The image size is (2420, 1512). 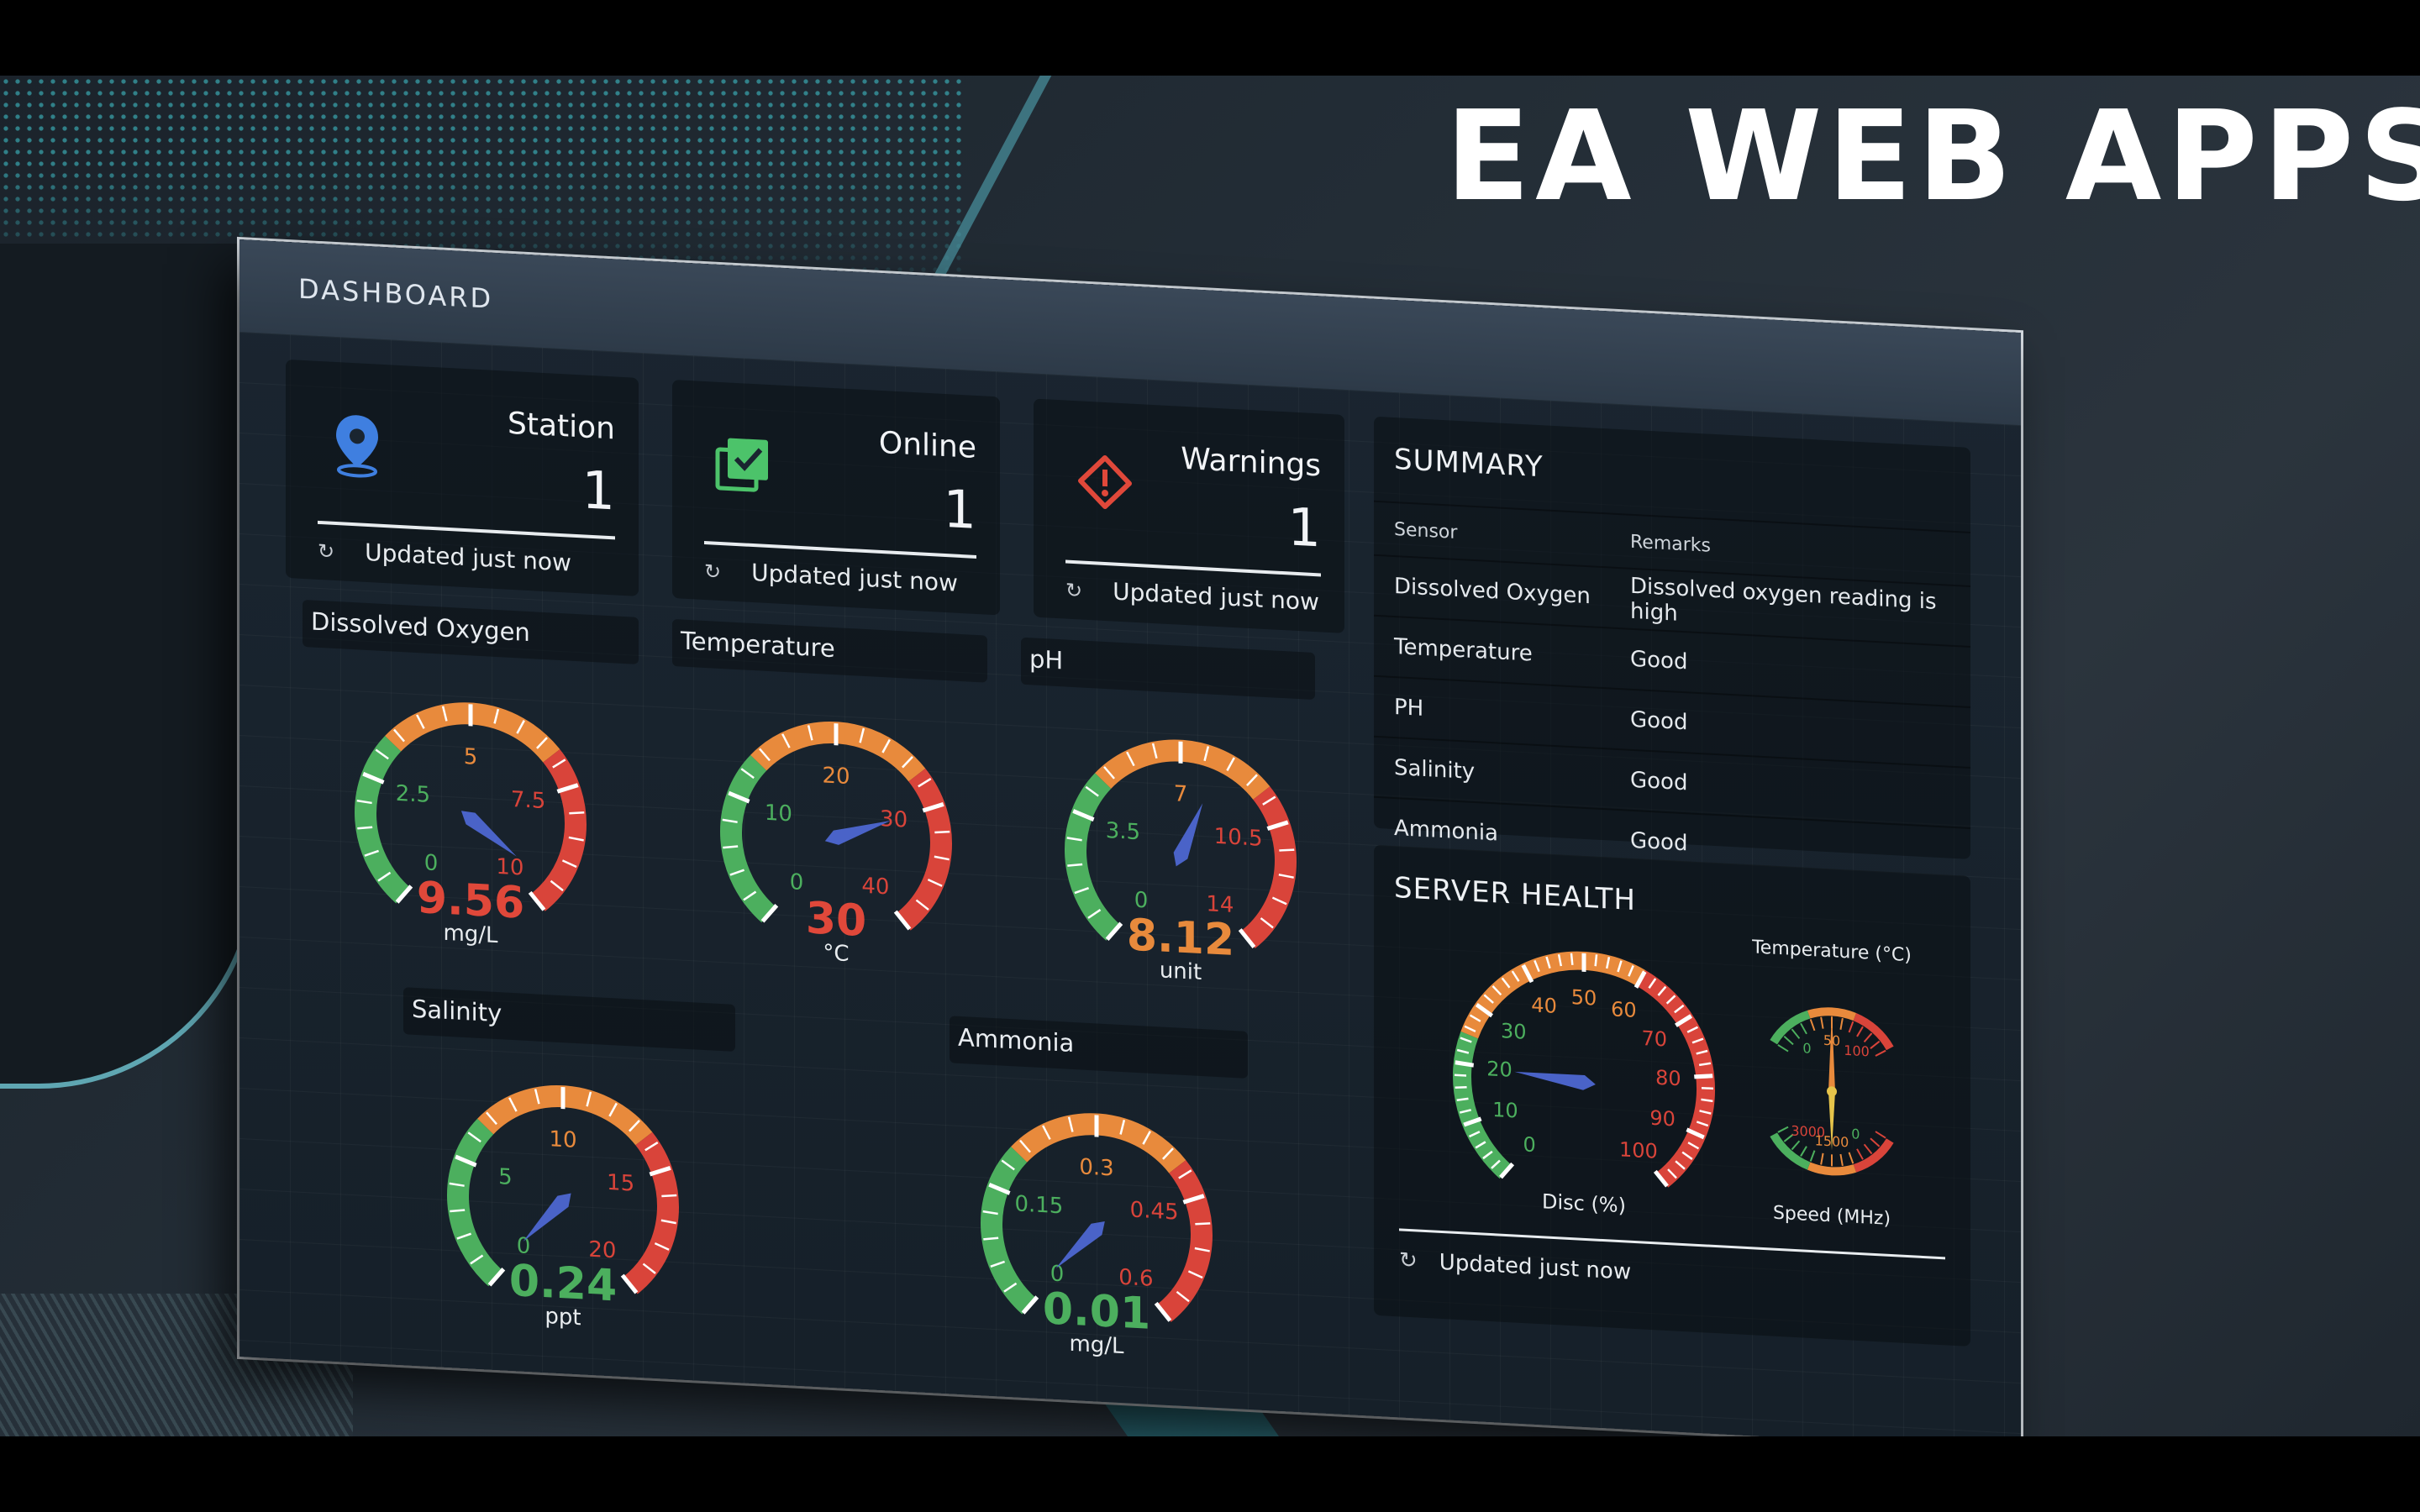 What do you see at coordinates (1668, 1078) in the screenshot?
I see `gauge-tick-label: 80` at bounding box center [1668, 1078].